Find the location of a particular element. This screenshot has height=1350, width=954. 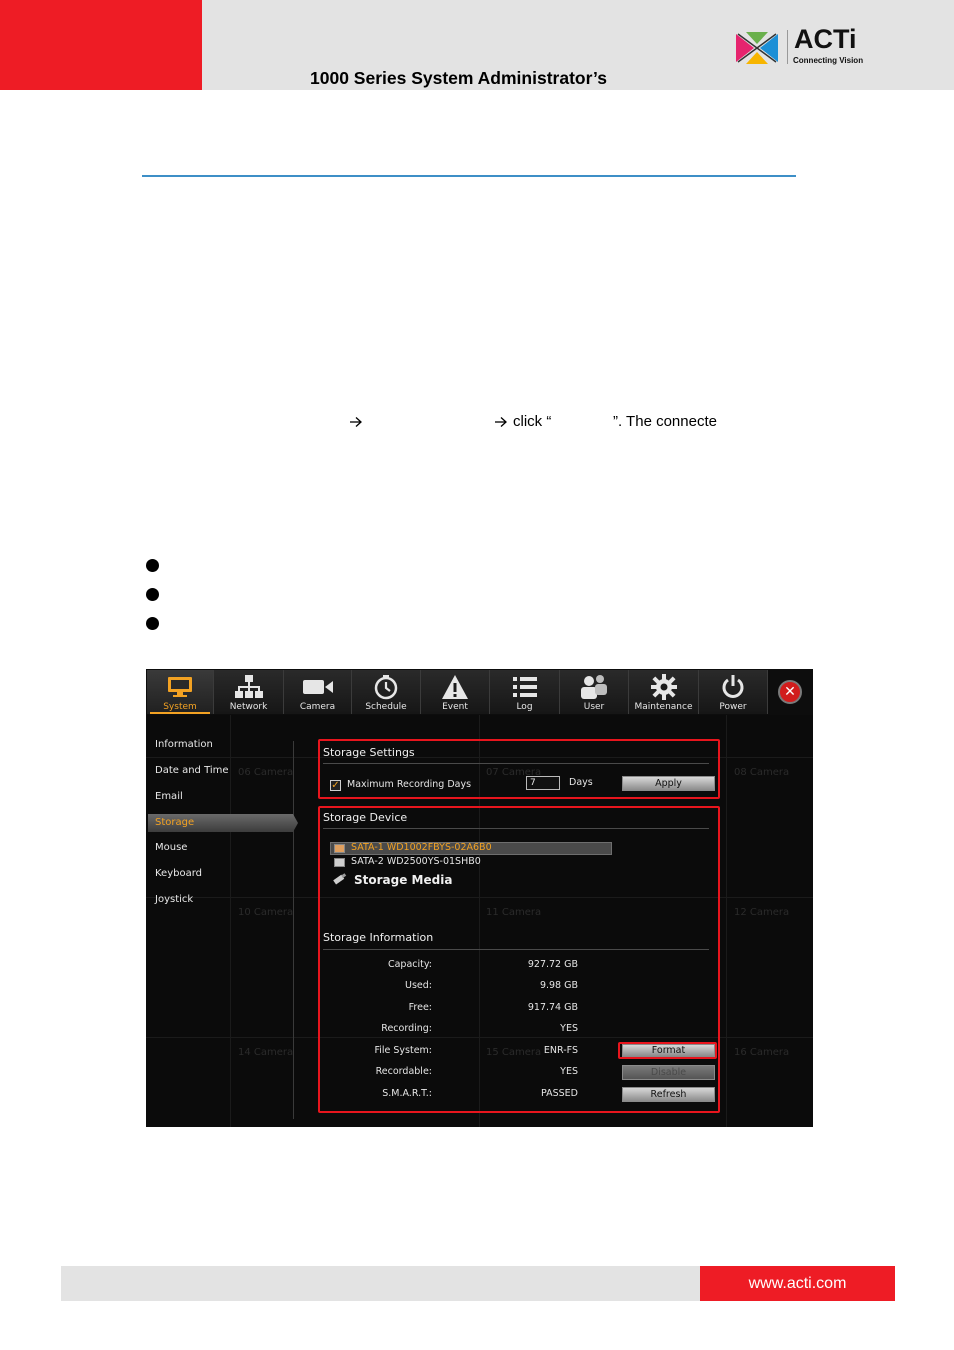

gear-icon is located at coordinates (663, 687).